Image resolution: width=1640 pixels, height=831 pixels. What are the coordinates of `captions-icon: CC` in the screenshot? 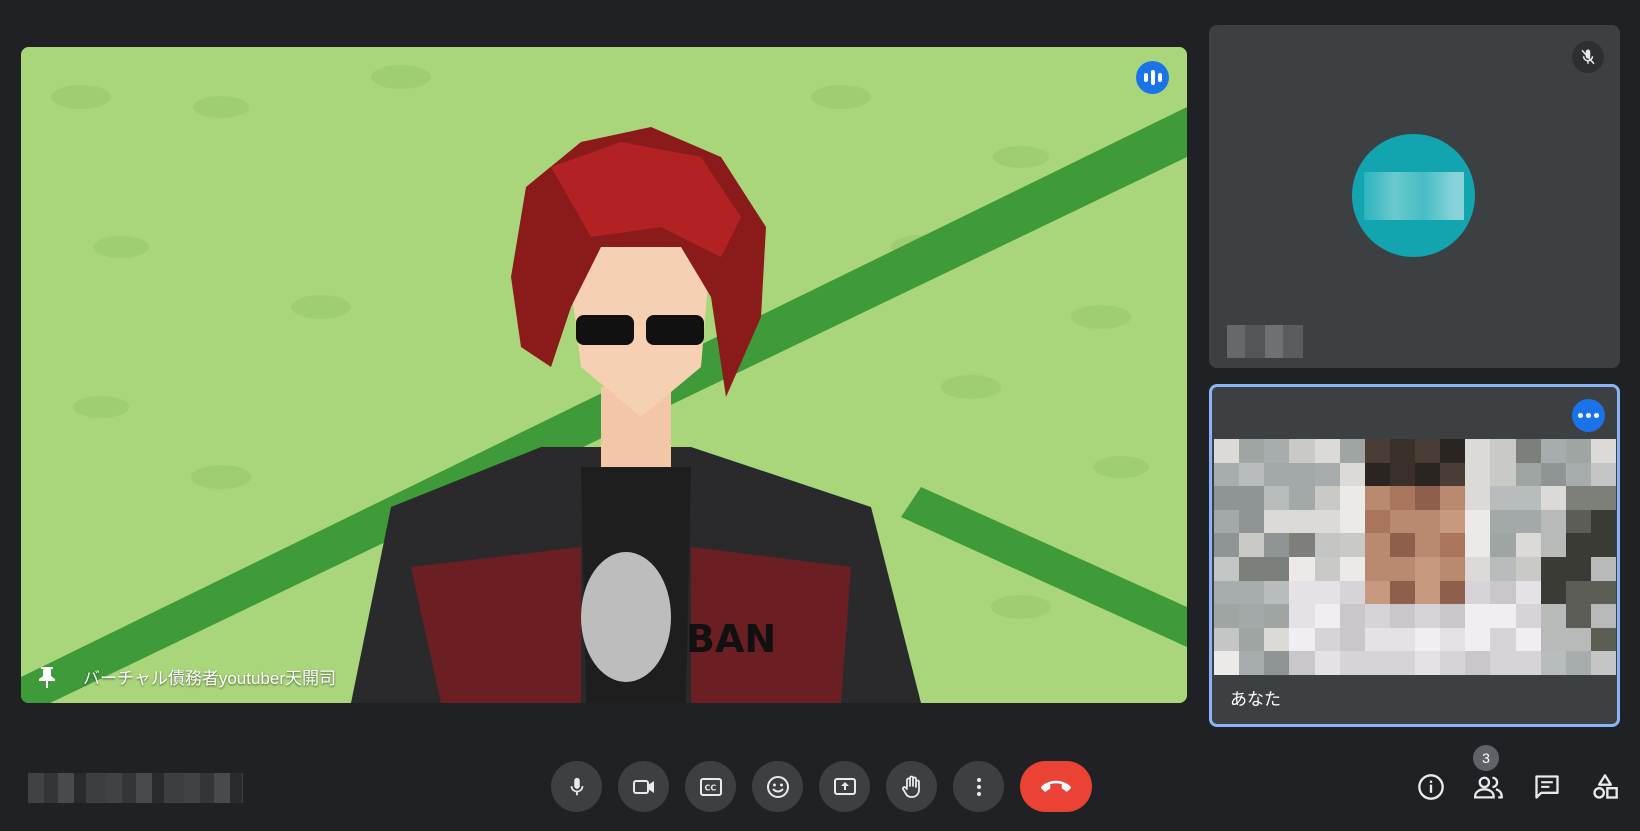 It's located at (710, 786).